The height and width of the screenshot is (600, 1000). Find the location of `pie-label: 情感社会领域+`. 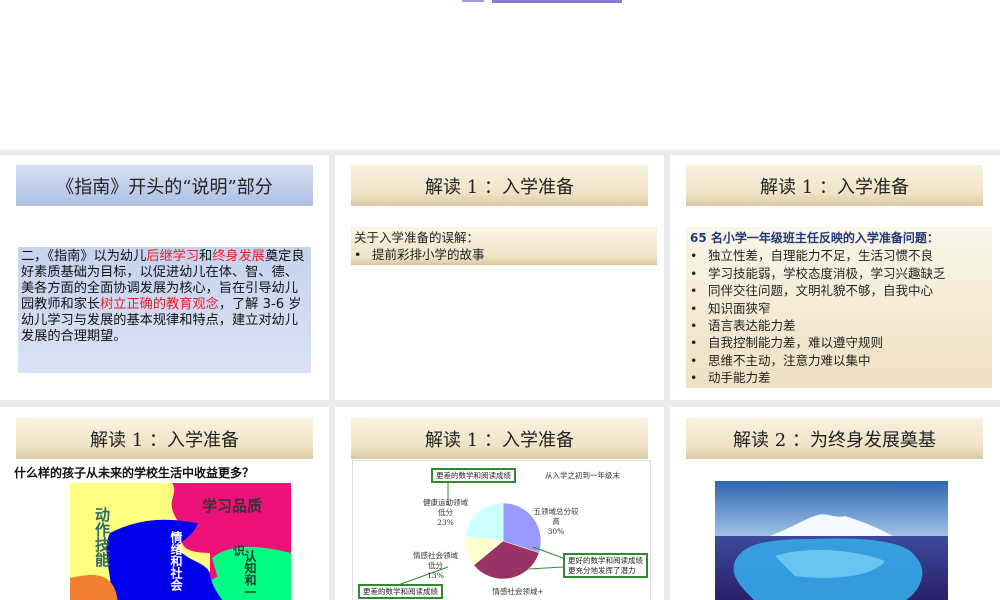

pie-label: 情感社会领域+ is located at coordinates (518, 591).